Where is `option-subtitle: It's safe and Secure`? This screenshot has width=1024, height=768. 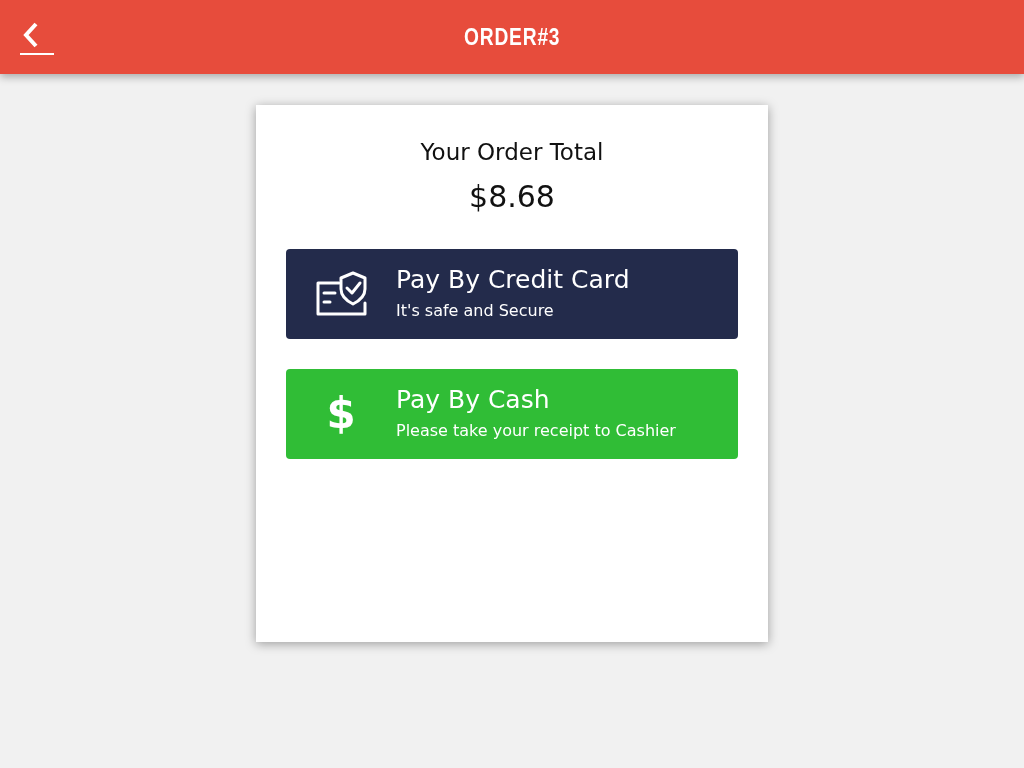
option-subtitle: It's safe and Secure is located at coordinates (475, 310).